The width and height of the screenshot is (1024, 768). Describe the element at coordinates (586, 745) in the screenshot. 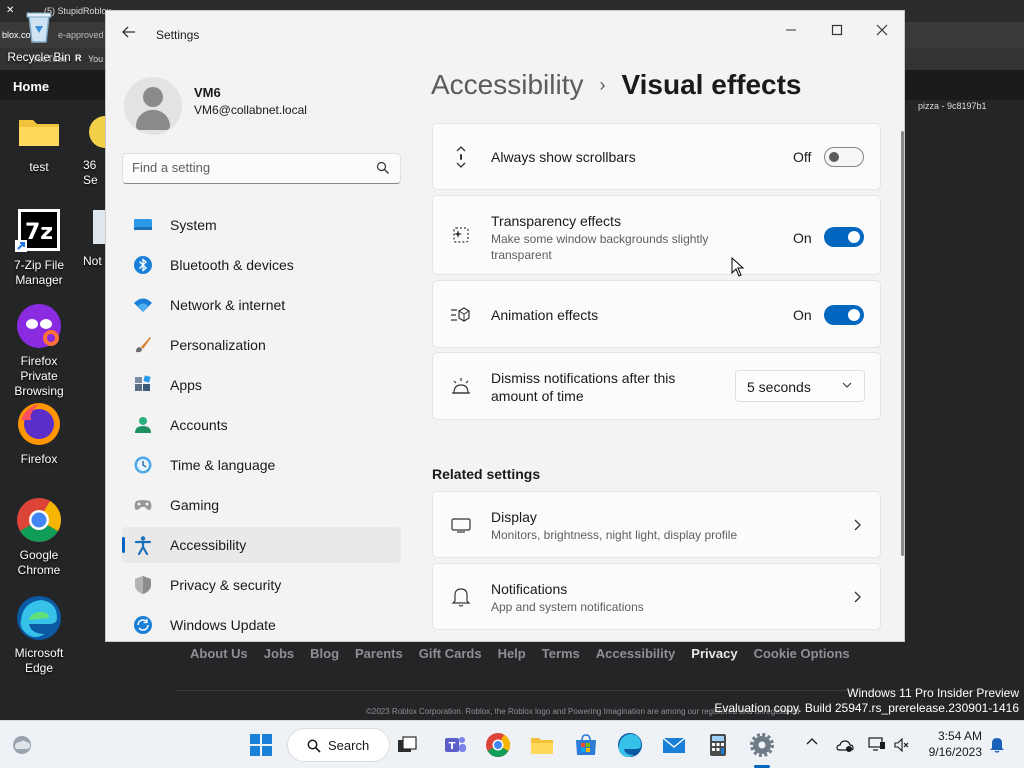

I see `store-icon` at that location.